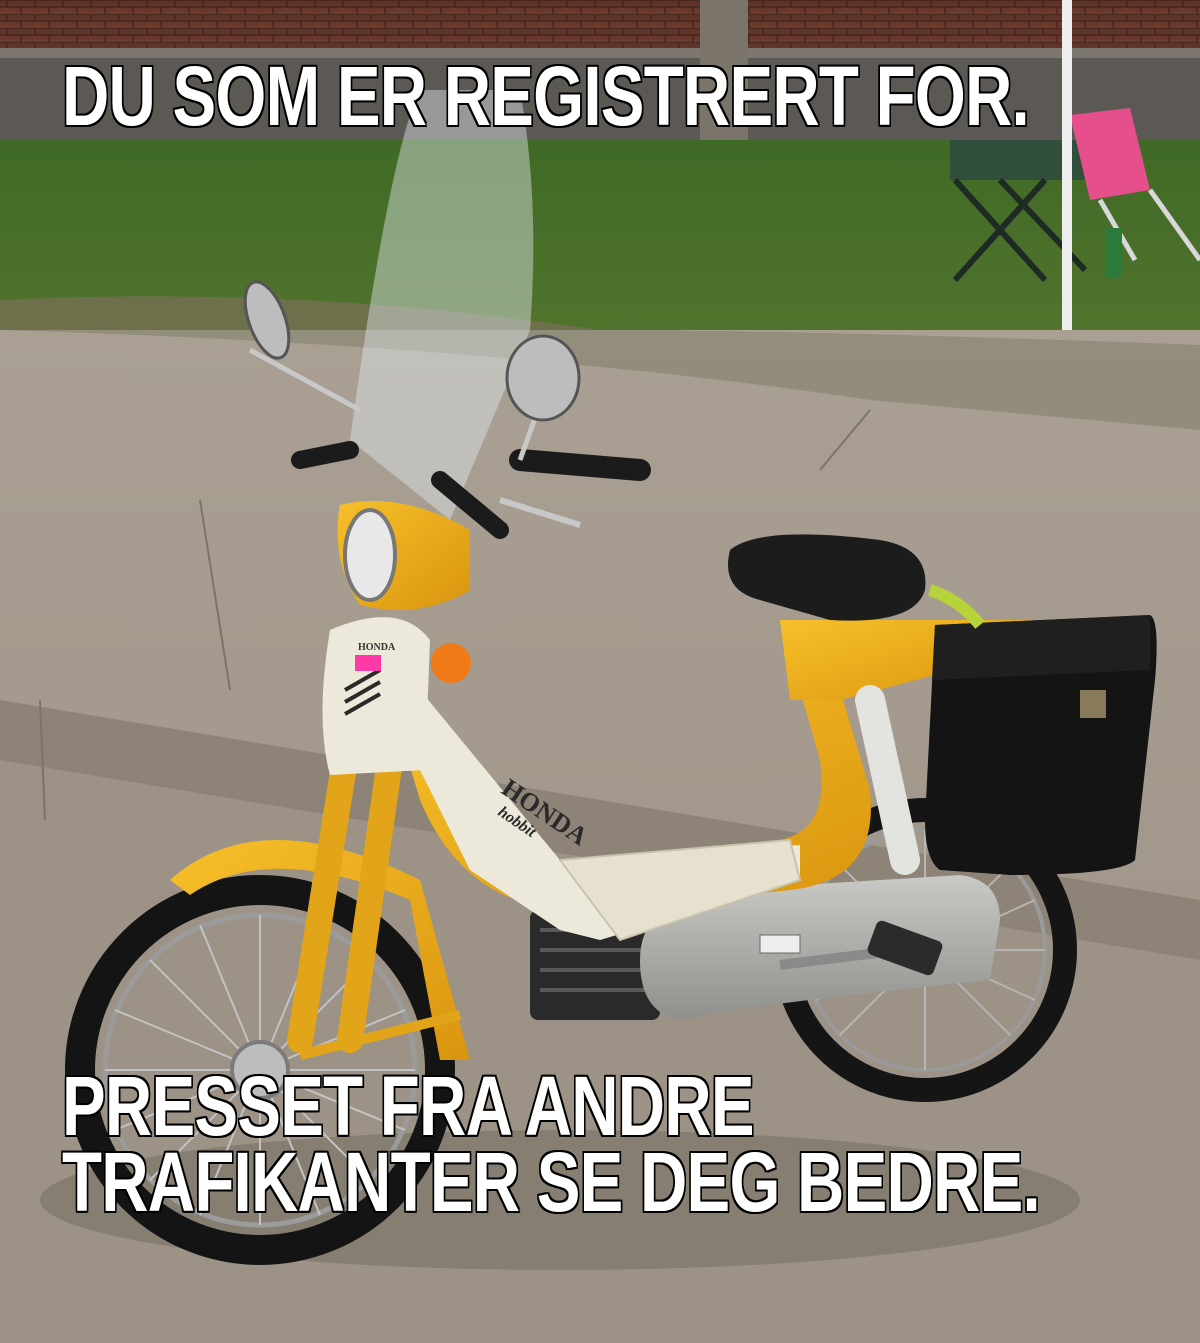 The image size is (1200, 1343). Describe the element at coordinates (543, 378) in the screenshot. I see `right-mirror` at that location.